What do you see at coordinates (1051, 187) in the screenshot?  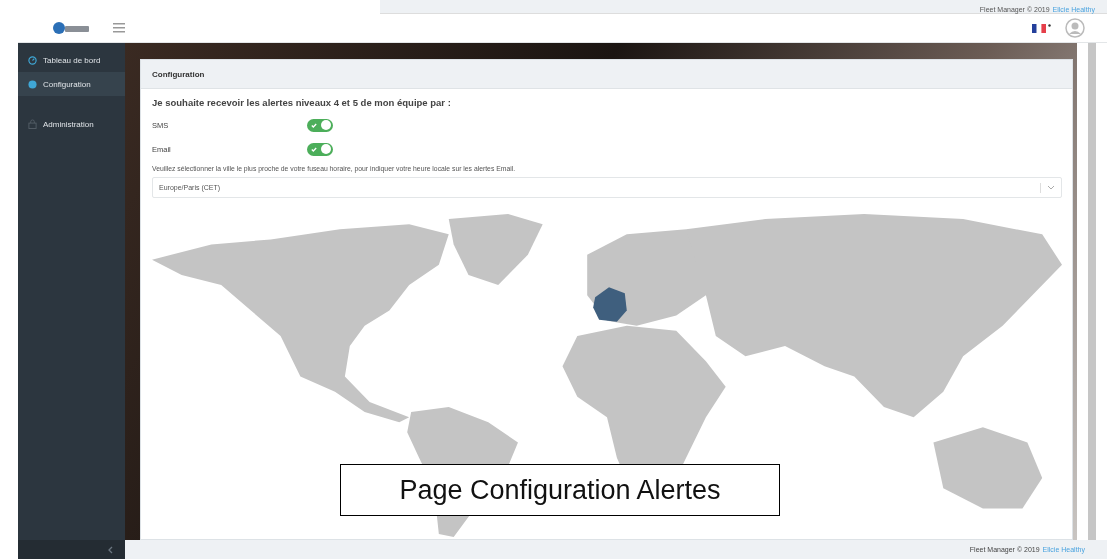 I see `chevron-down-icon` at bounding box center [1051, 187].